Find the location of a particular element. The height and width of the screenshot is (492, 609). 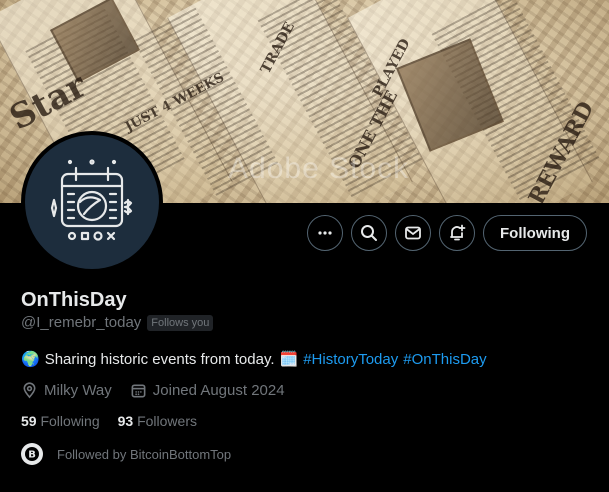

join-date-text: Joined August 2024 is located at coordinates (218, 390).